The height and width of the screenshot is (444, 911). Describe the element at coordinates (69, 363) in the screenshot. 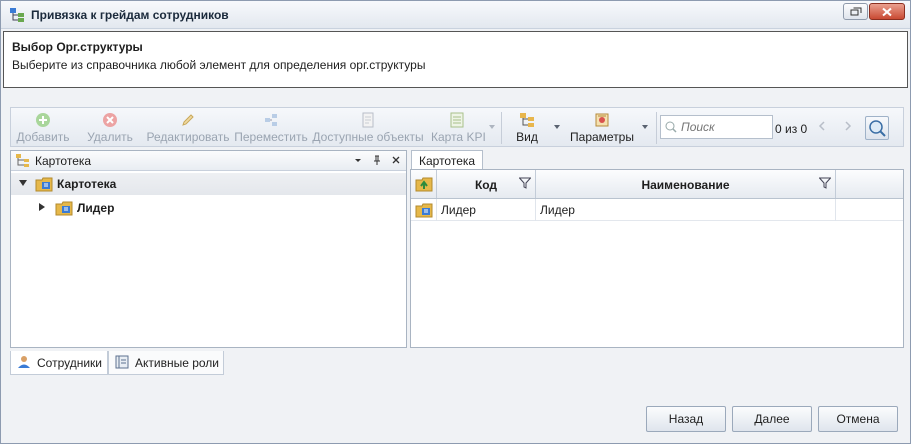

I see `tab-label: Сотрудники` at that location.